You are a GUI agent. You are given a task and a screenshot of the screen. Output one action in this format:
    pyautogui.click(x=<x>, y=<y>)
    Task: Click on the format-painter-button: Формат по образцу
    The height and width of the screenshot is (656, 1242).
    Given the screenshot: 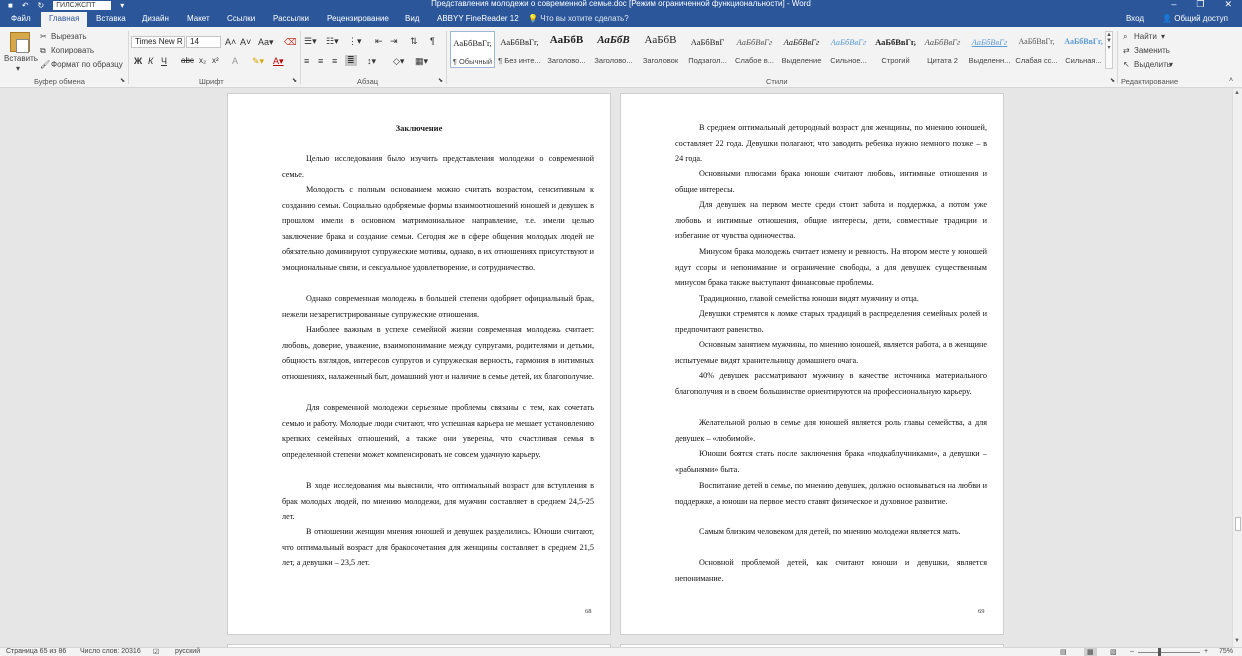 What is the action you would take?
    pyautogui.click(x=87, y=64)
    